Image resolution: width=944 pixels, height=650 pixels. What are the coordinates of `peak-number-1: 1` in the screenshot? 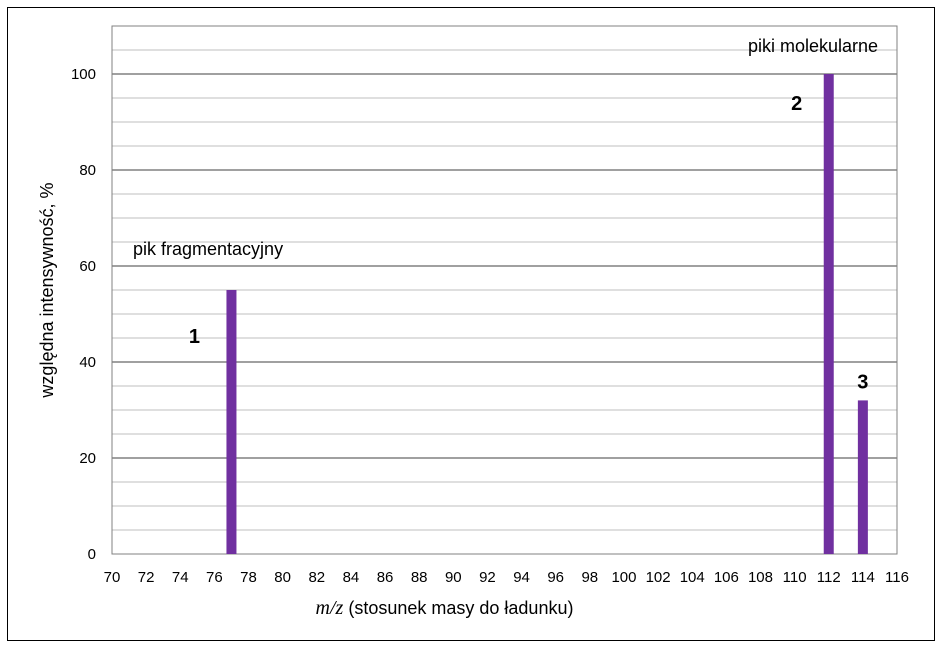 It's located at (194, 337).